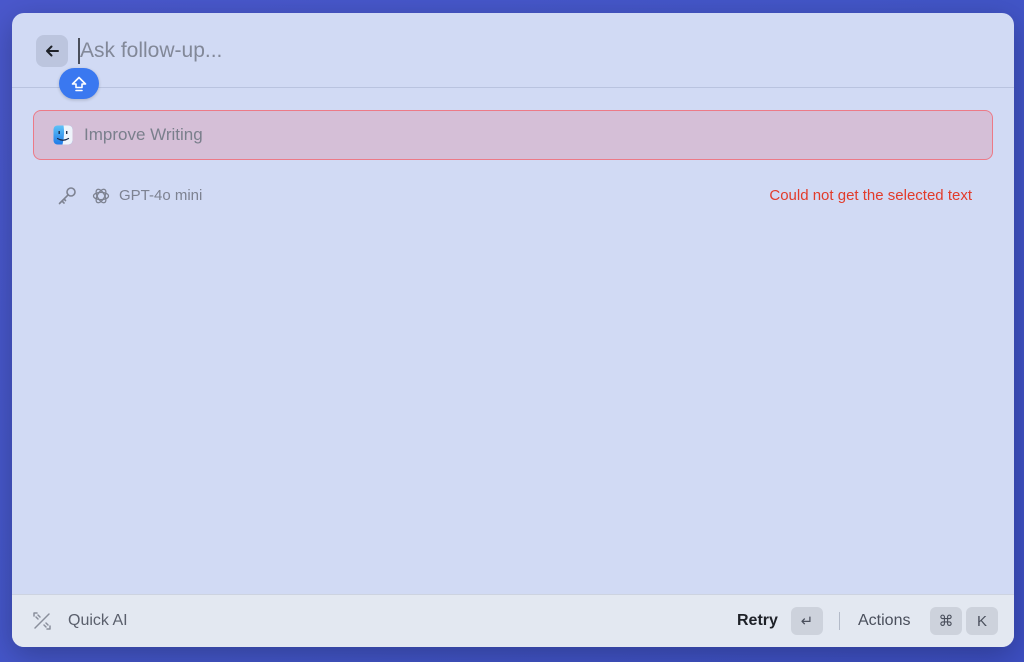  I want to click on back-button, so click(52, 51).